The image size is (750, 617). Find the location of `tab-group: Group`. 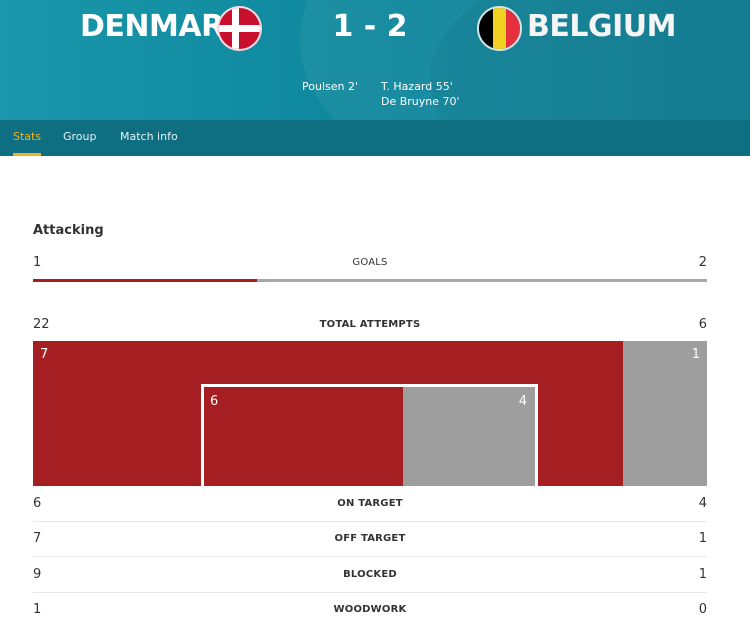

tab-group: Group is located at coordinates (80, 138).